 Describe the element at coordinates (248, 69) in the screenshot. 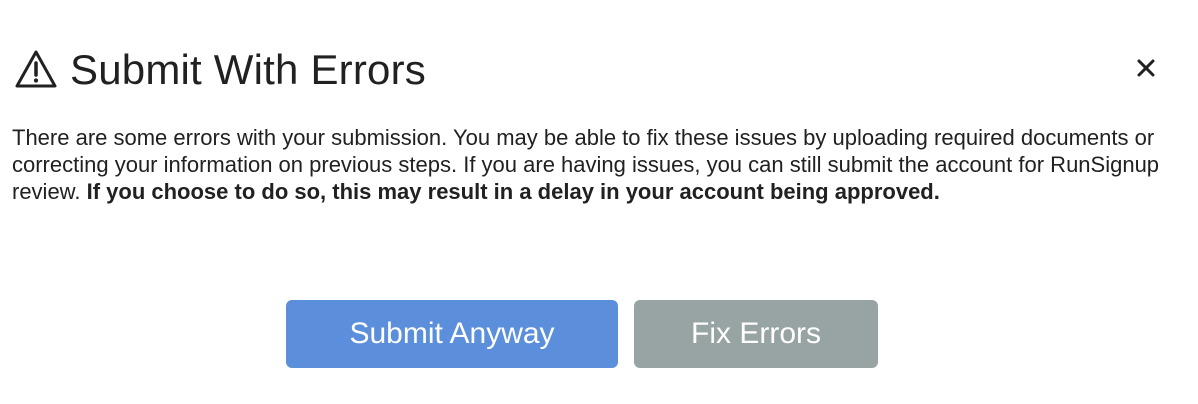

I see `dialog-title: Submit With Errors` at that location.